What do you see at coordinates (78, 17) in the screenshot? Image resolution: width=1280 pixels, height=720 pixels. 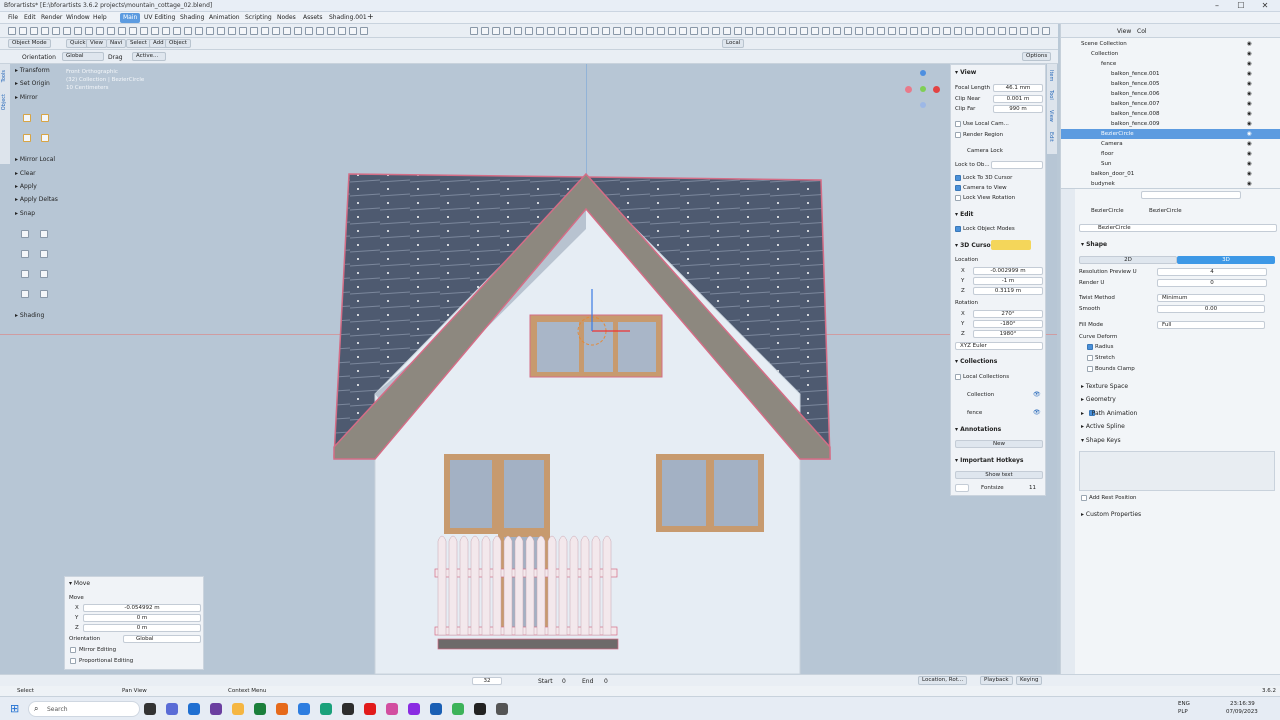 I see `menu-window: Window` at bounding box center [78, 17].